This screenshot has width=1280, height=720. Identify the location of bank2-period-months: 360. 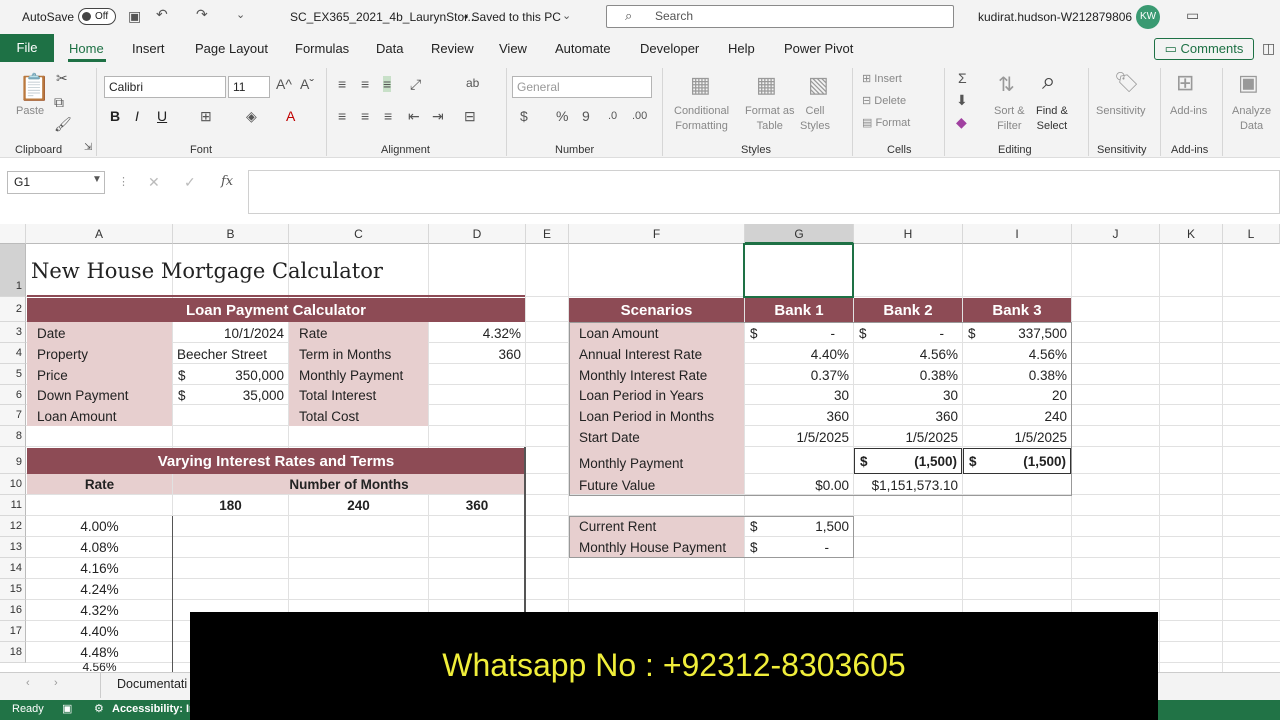
(908, 416).